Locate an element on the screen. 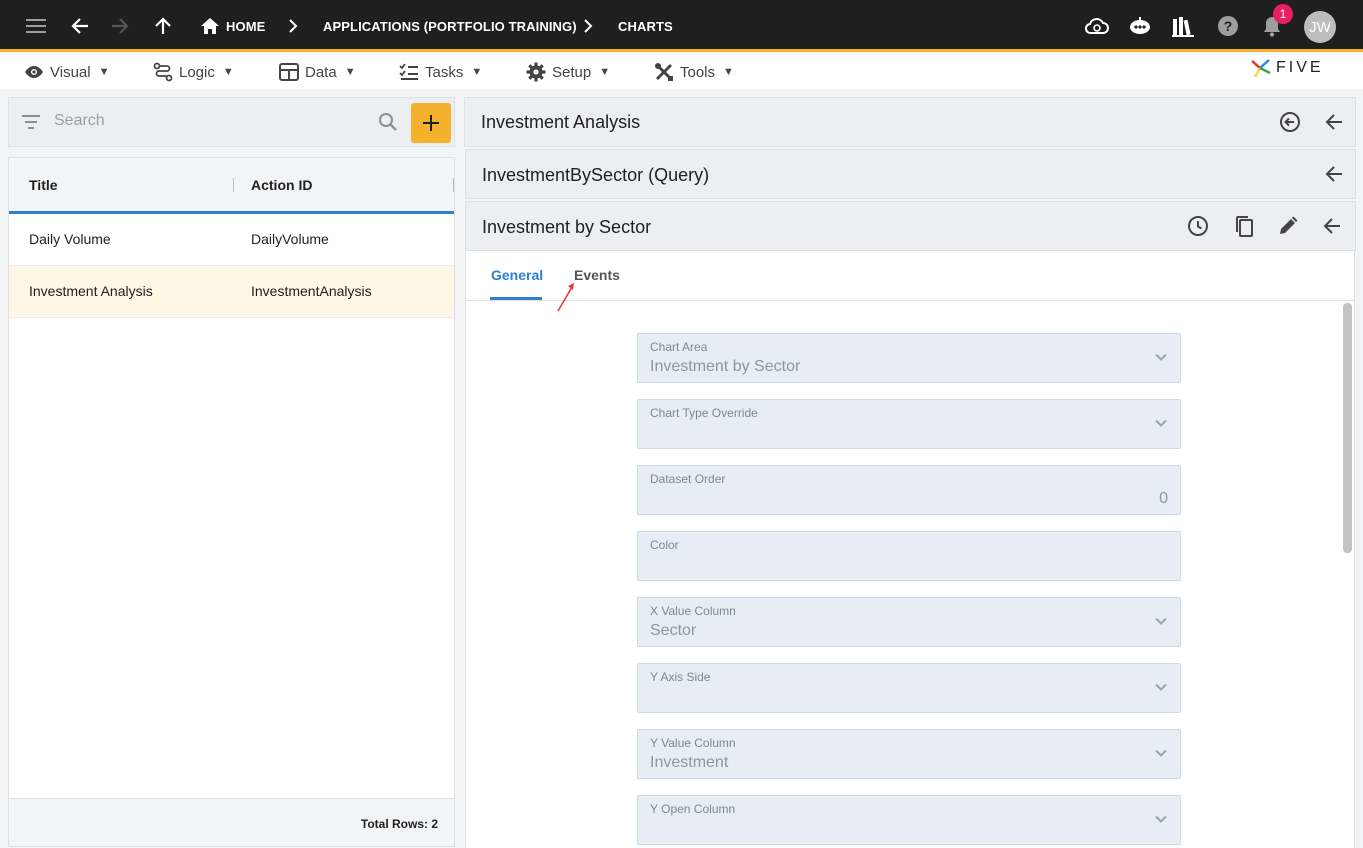  eye-icon is located at coordinates (34, 72).